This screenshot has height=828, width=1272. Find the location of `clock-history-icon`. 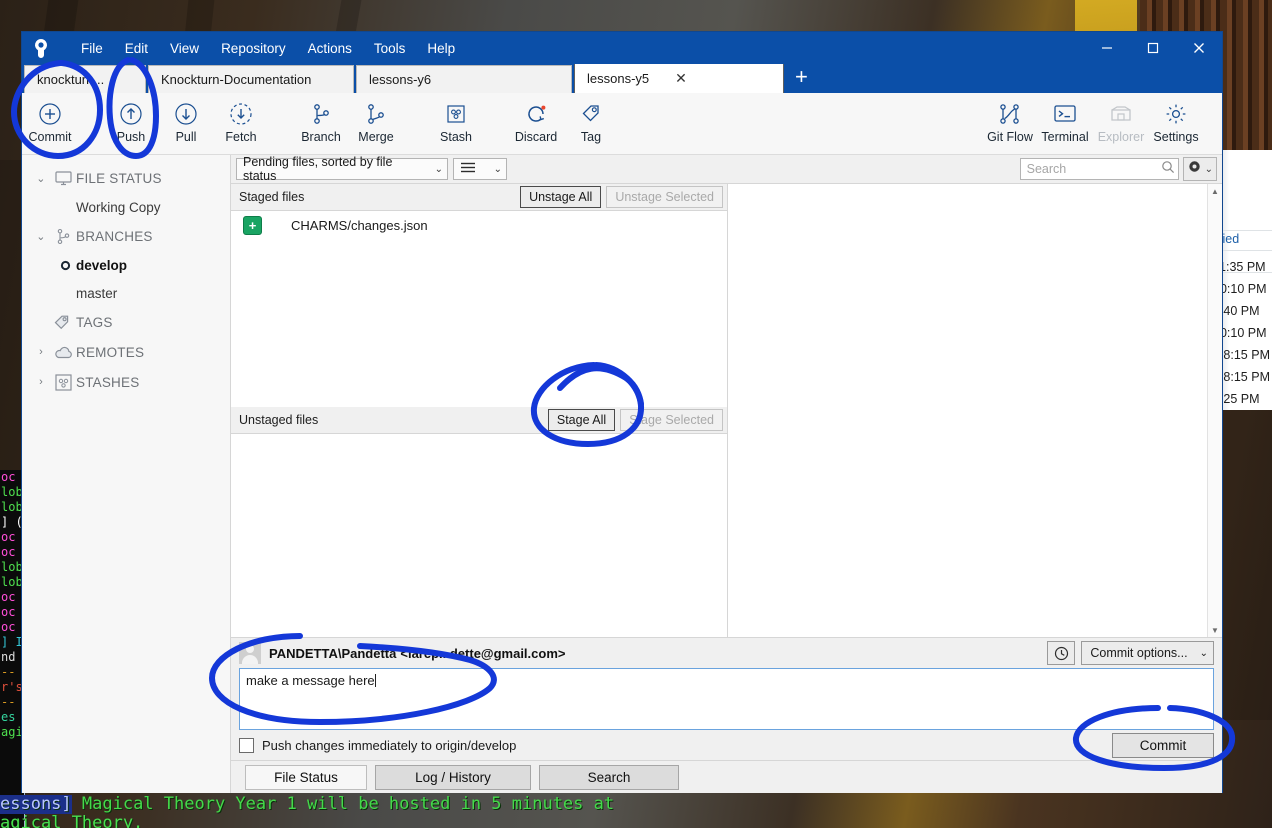

clock-history-icon is located at coordinates (1061, 653).